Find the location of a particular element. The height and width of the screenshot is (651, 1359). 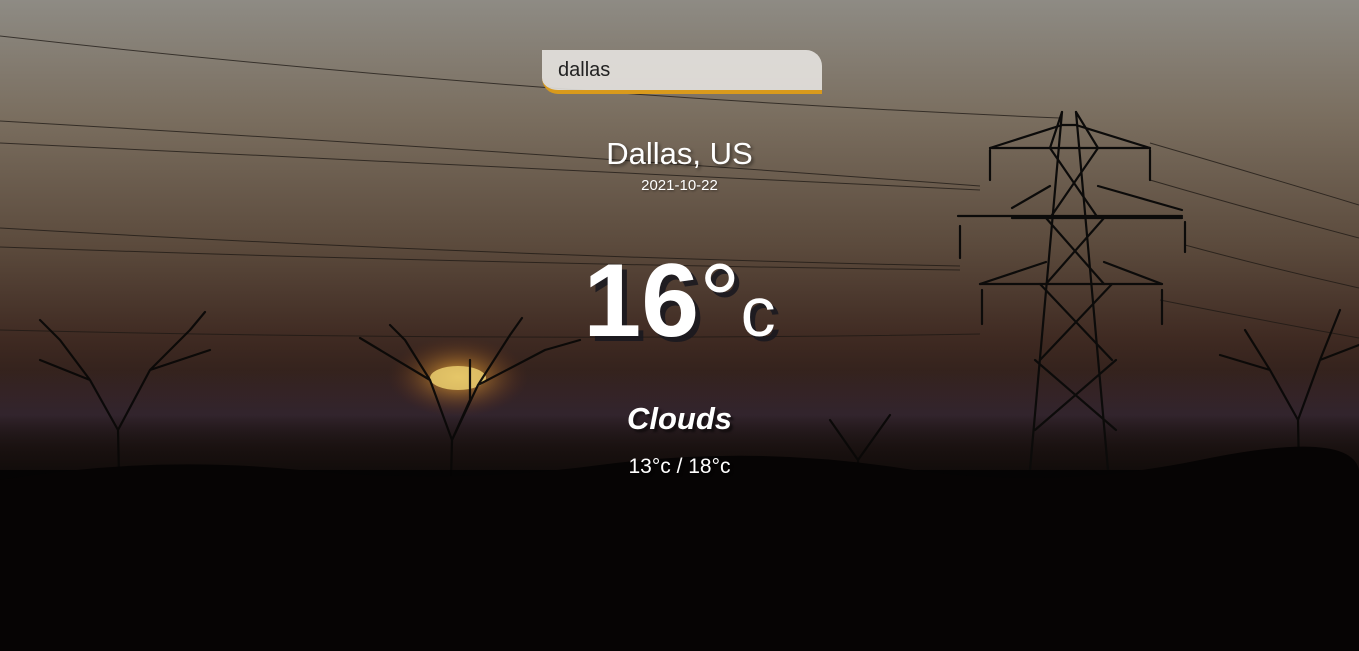

weather-box: Clouds 13°c / 18°c is located at coordinates (679, 440).